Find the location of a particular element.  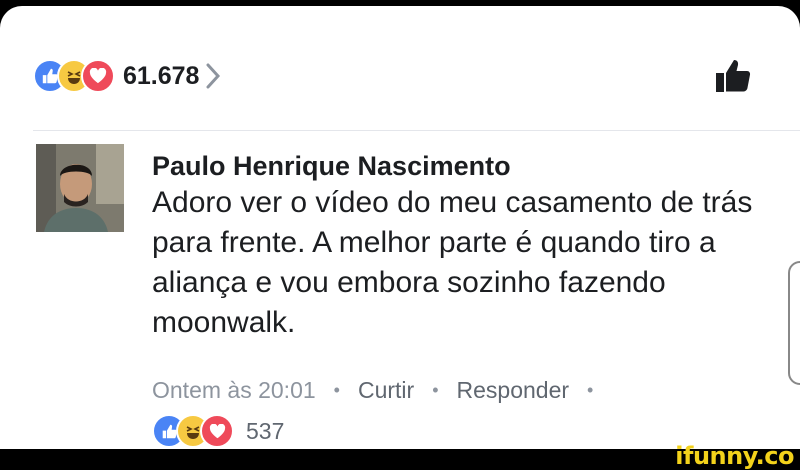

comment-meta: Ontem às 20:01 • Curtir • Responder • is located at coordinates (381, 390).